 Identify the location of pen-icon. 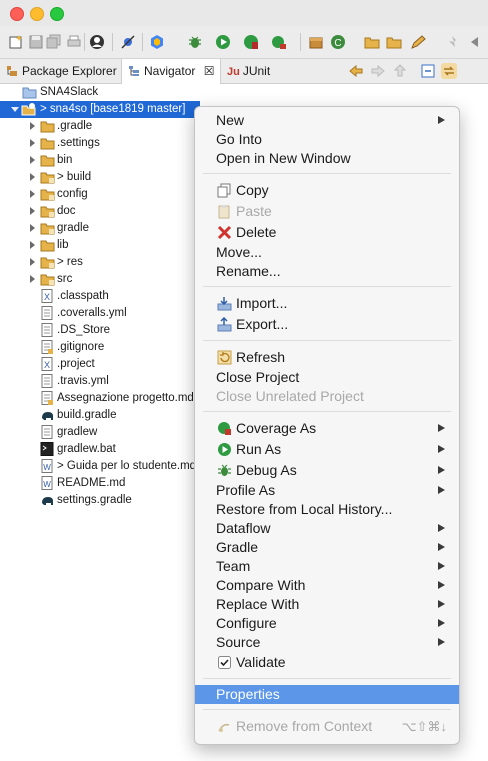
(418, 42).